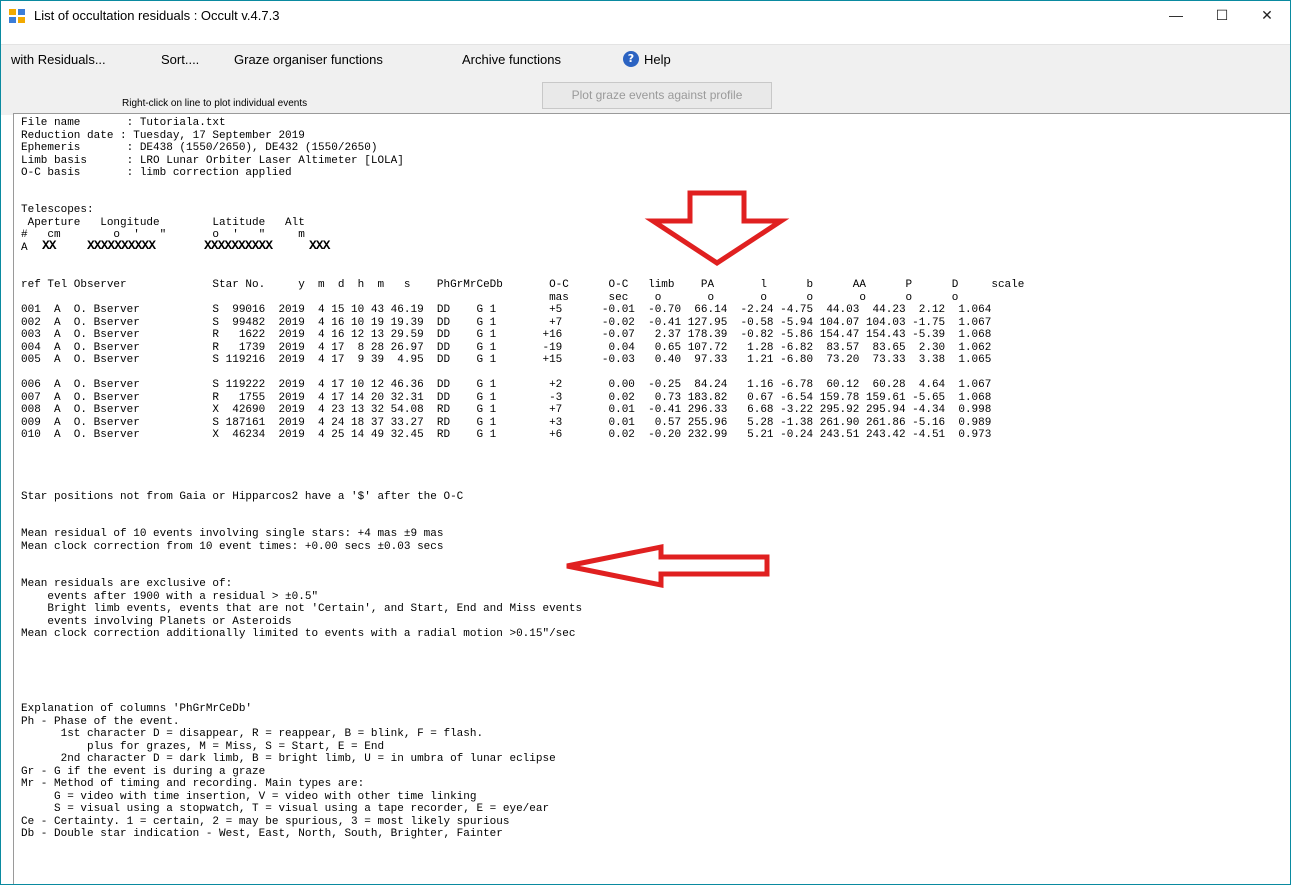 The height and width of the screenshot is (885, 1291). I want to click on app-icon, so click(17, 16).